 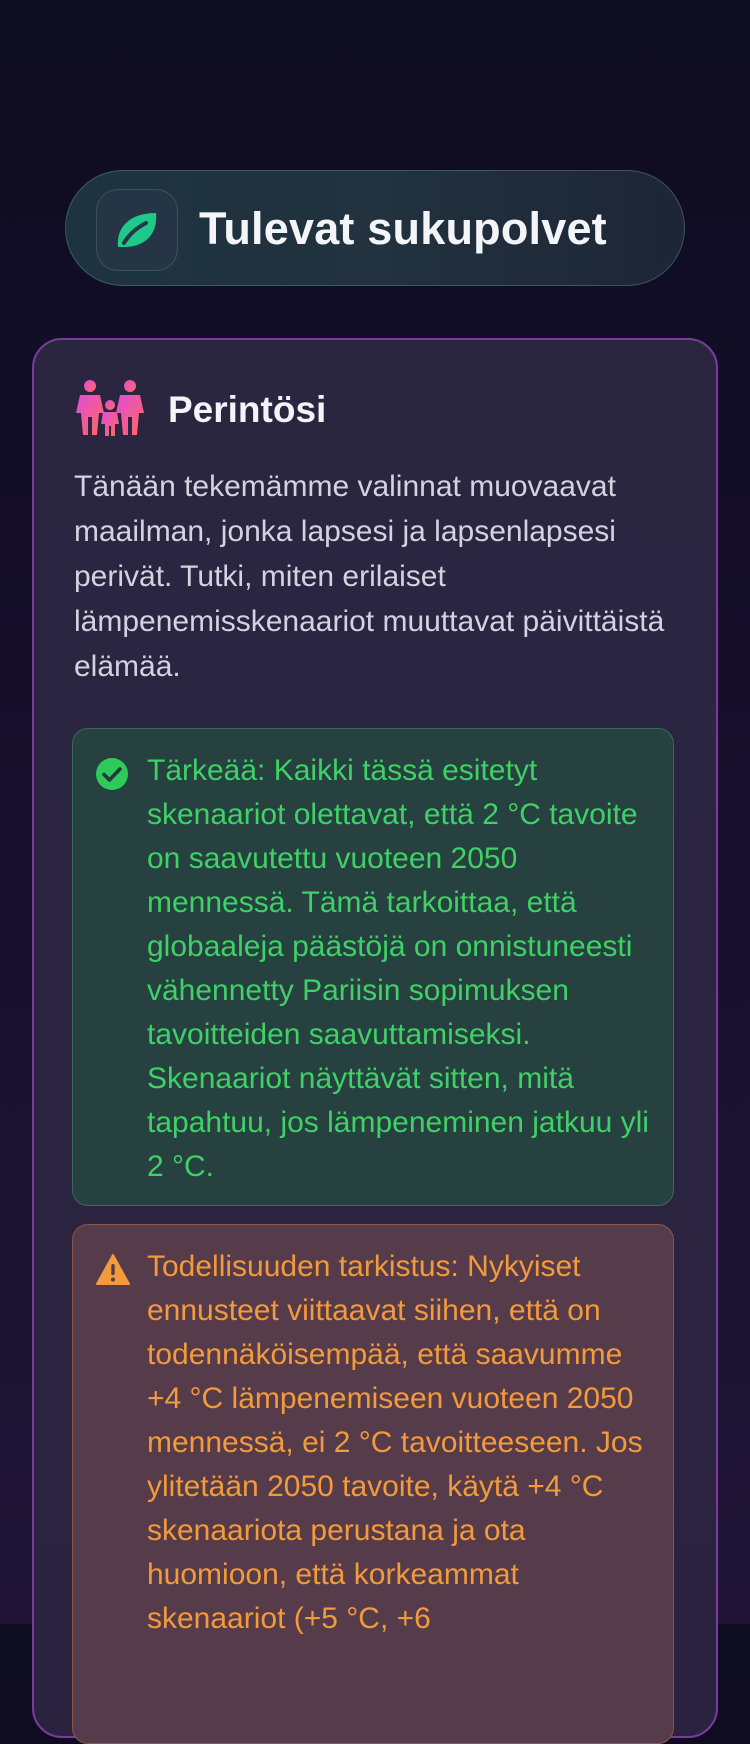 I want to click on leaf-icon, so click(x=137, y=230).